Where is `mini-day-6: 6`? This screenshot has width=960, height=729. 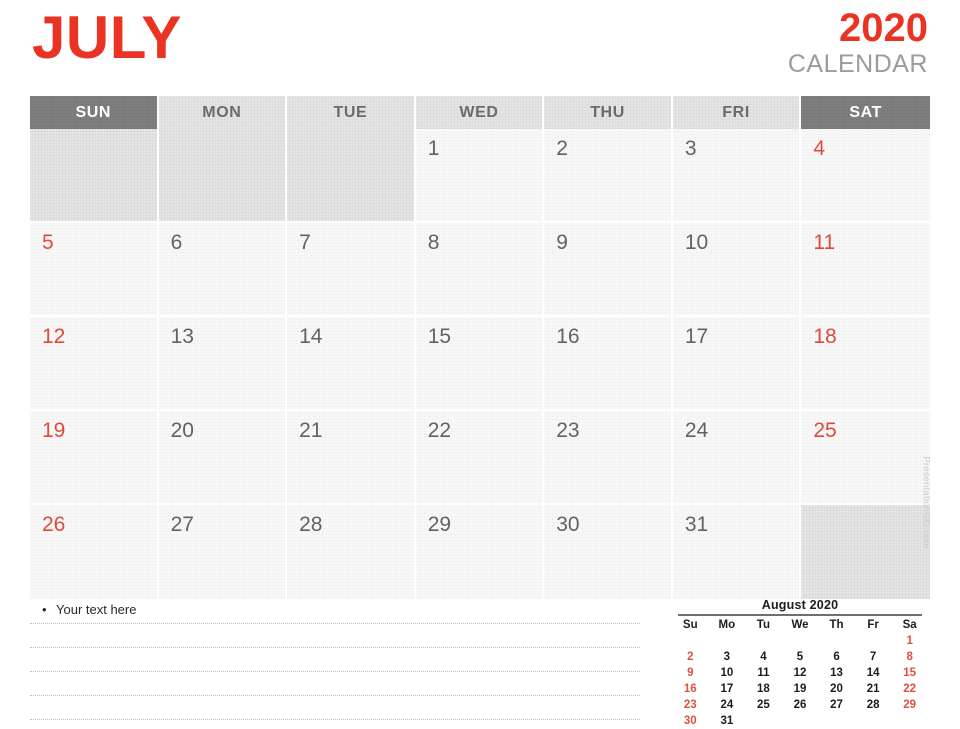 mini-day-6: 6 is located at coordinates (836, 657).